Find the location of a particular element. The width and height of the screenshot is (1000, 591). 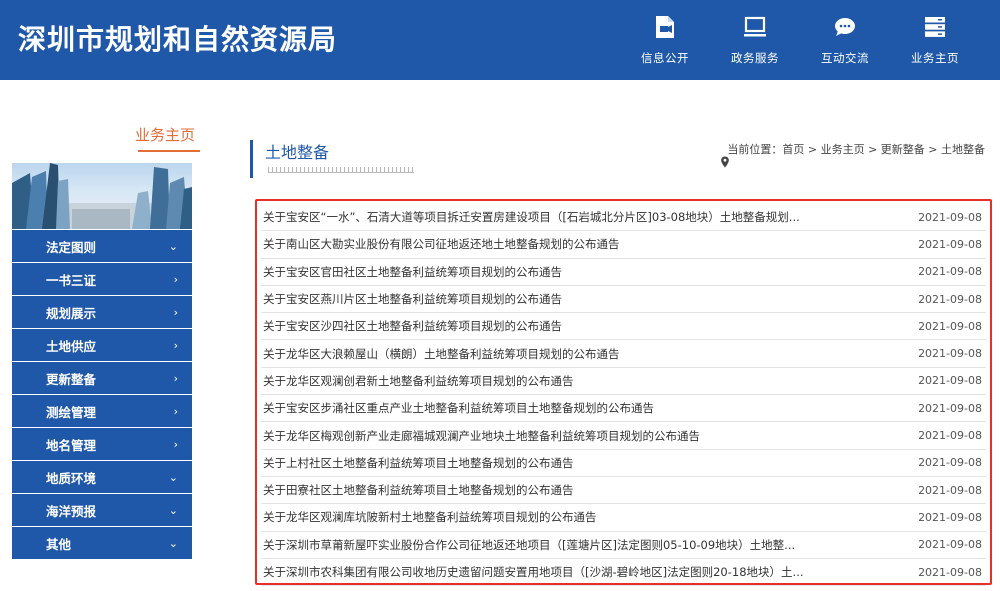

sidebar-item-planning-display: 规划展示 › is located at coordinates (102, 312).